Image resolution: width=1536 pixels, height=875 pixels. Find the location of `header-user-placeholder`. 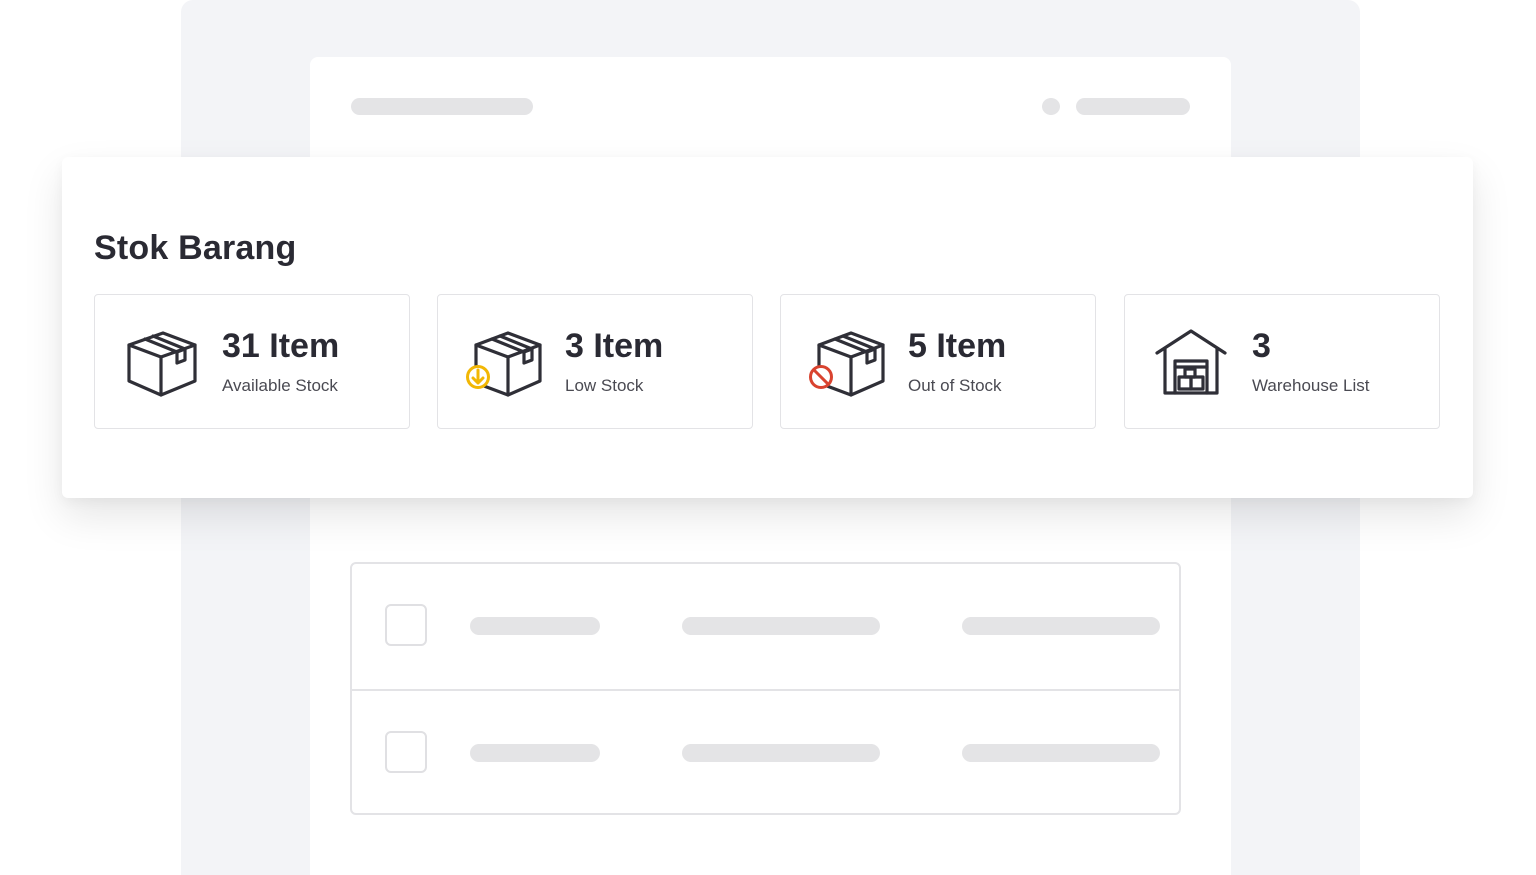

header-user-placeholder is located at coordinates (1133, 106).